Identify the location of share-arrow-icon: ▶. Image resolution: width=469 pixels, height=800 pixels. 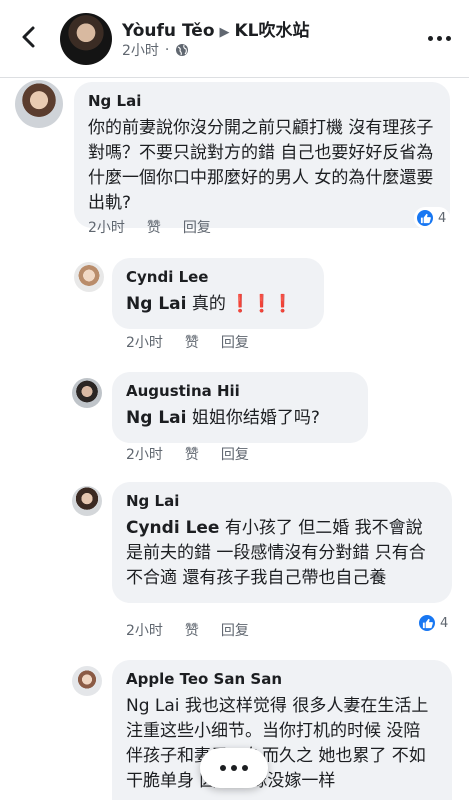
(224, 32).